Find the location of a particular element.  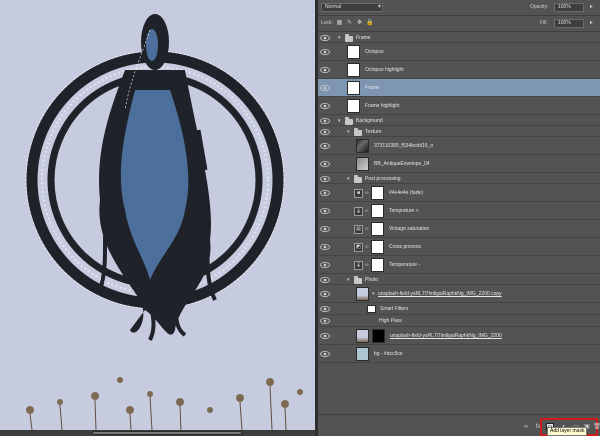

layer-group-6: ▾ Texture is located at coordinates (459, 131).